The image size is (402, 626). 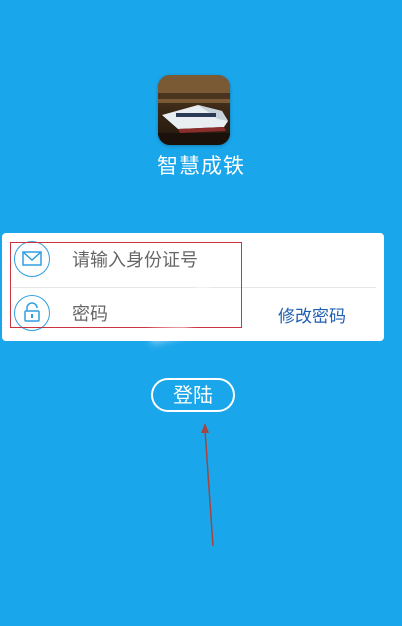 What do you see at coordinates (207, 485) in the screenshot?
I see `arrow-annotation` at bounding box center [207, 485].